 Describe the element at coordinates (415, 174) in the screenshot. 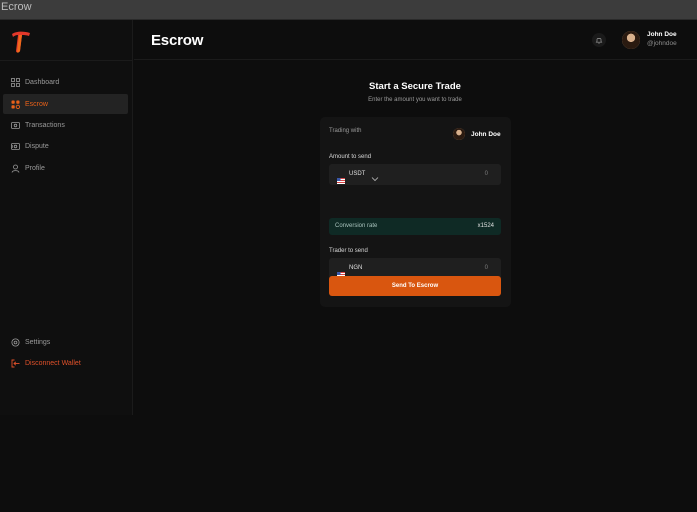

I see `amount-field: USDT 0` at that location.